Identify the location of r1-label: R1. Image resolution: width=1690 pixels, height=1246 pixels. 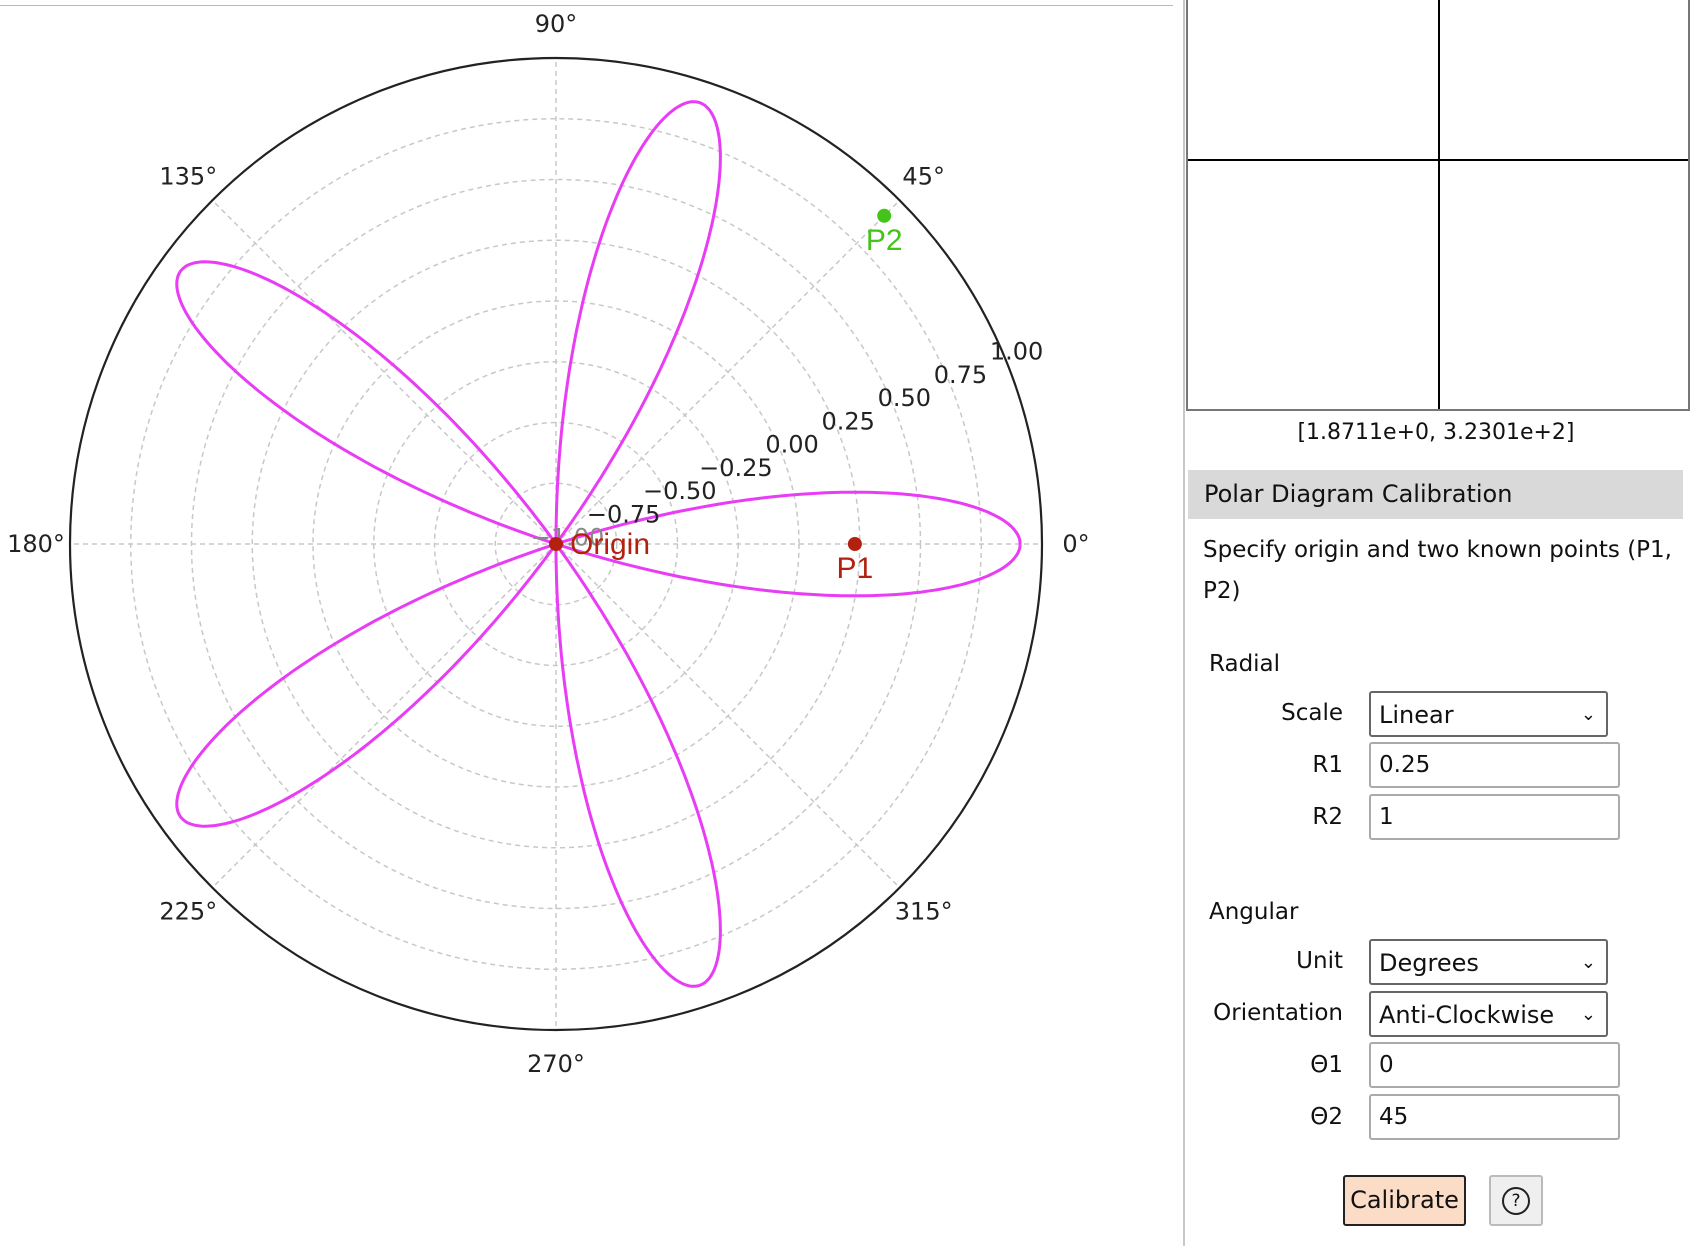
(1327, 765).